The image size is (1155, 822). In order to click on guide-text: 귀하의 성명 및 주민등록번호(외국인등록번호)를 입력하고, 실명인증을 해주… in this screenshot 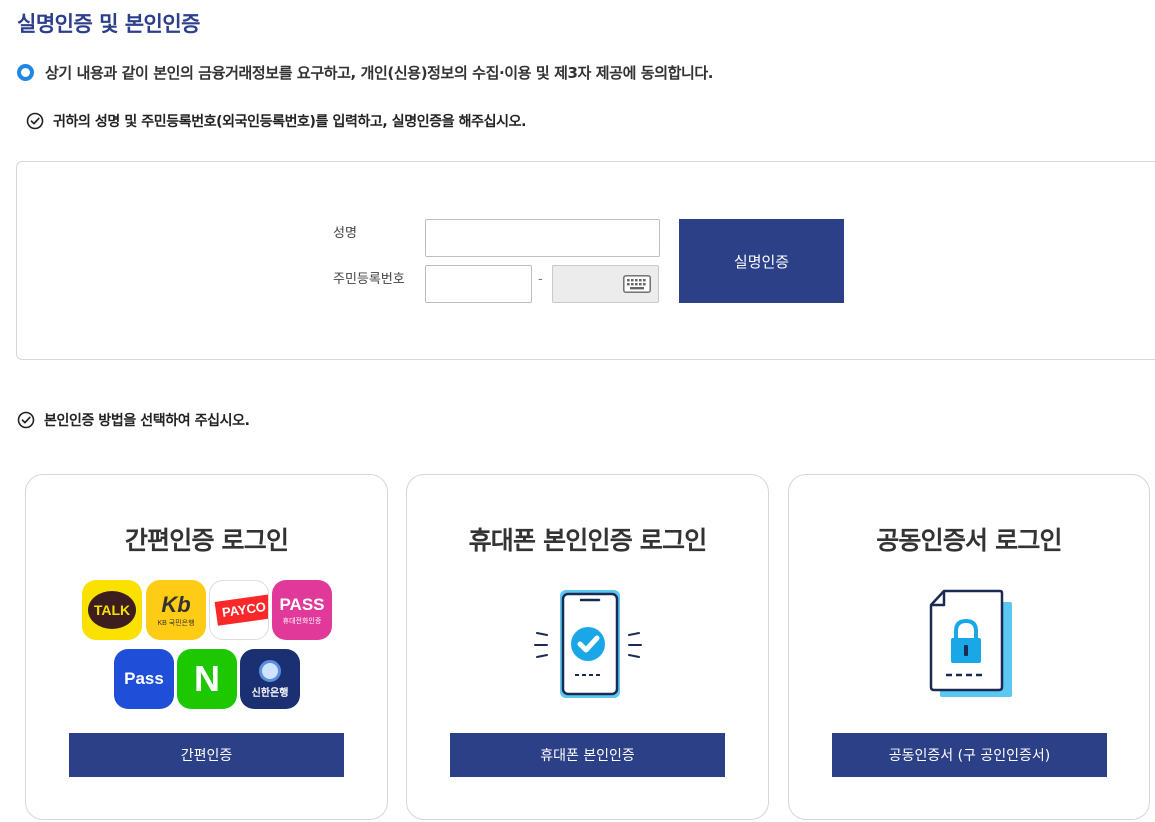, I will do `click(289, 122)`.